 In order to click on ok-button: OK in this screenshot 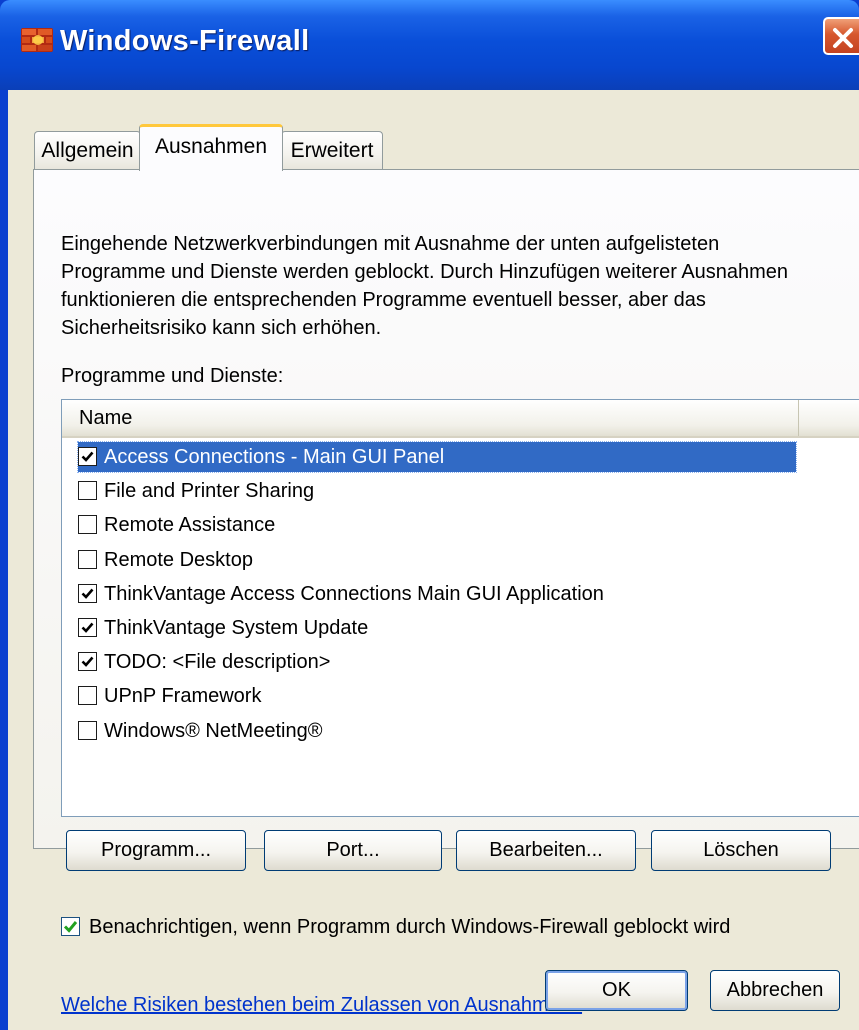, I will do `click(616, 990)`.